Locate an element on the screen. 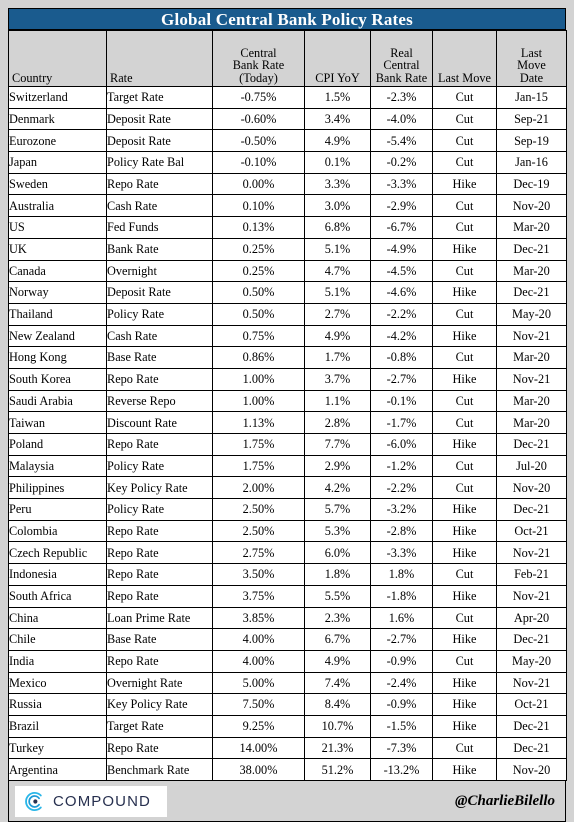 This screenshot has width=574, height=822. cell-real-central-bank-rate: -0.2% is located at coordinates (401, 162).